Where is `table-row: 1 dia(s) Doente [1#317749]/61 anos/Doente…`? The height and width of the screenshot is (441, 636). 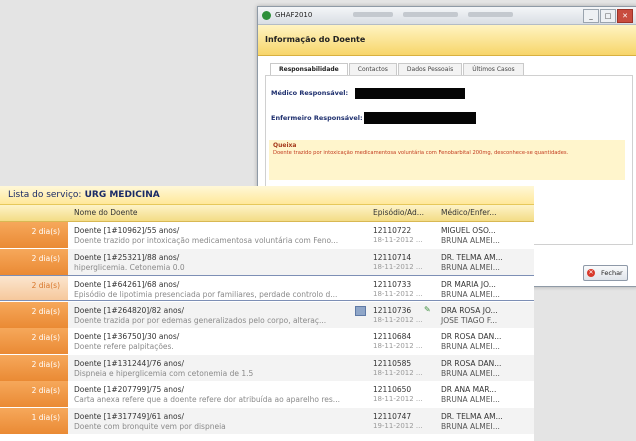
table-row: 1 dia(s) Doente [1#317749]/61 anos/Doente… is located at coordinates (267, 420).